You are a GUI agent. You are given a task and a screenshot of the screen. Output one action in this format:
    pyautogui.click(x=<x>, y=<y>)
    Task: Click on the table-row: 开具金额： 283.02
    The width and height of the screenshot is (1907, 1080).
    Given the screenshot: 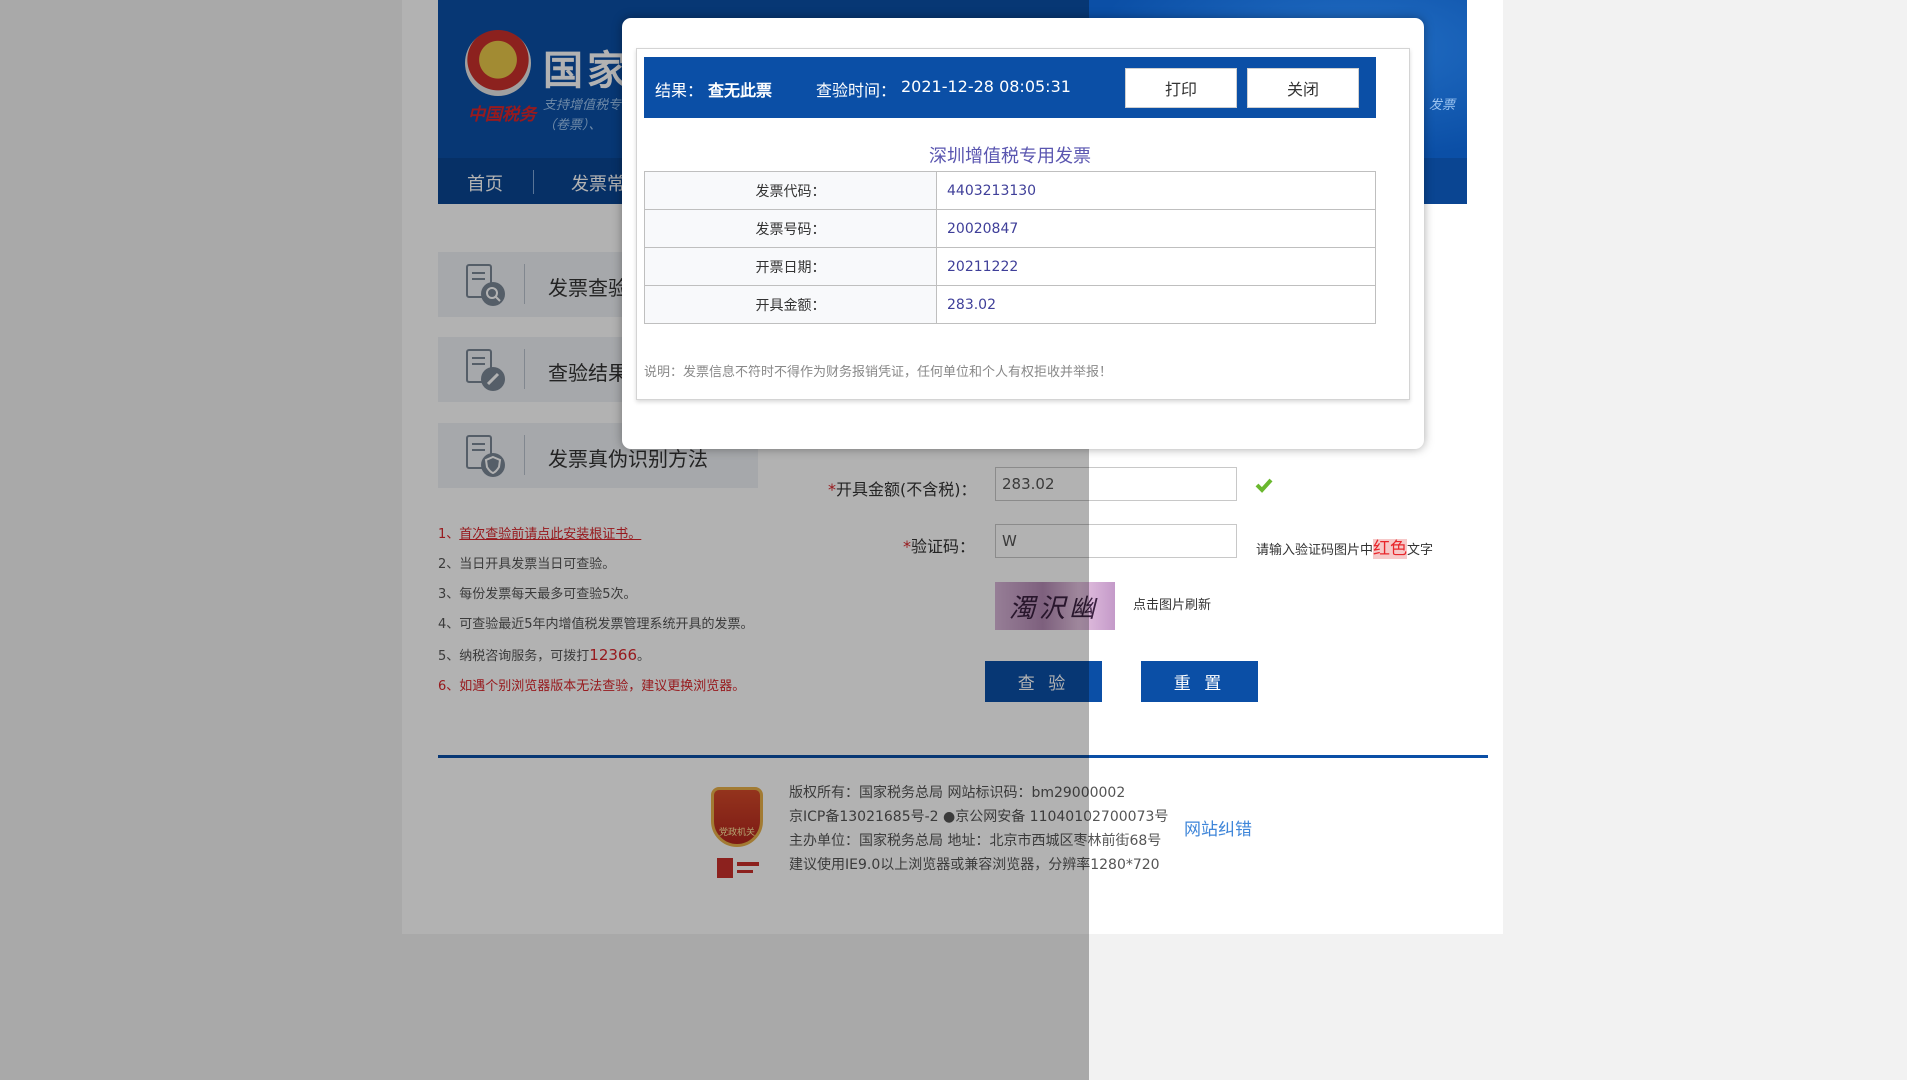 What is the action you would take?
    pyautogui.click(x=1010, y=304)
    